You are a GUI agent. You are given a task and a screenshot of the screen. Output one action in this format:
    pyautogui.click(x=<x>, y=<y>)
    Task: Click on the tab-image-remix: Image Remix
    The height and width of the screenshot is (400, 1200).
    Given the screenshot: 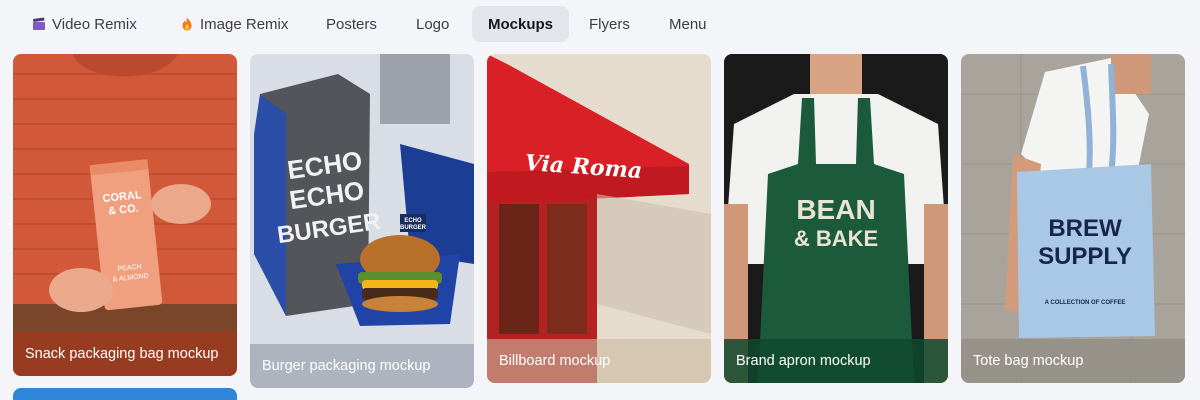 What is the action you would take?
    pyautogui.click(x=234, y=24)
    